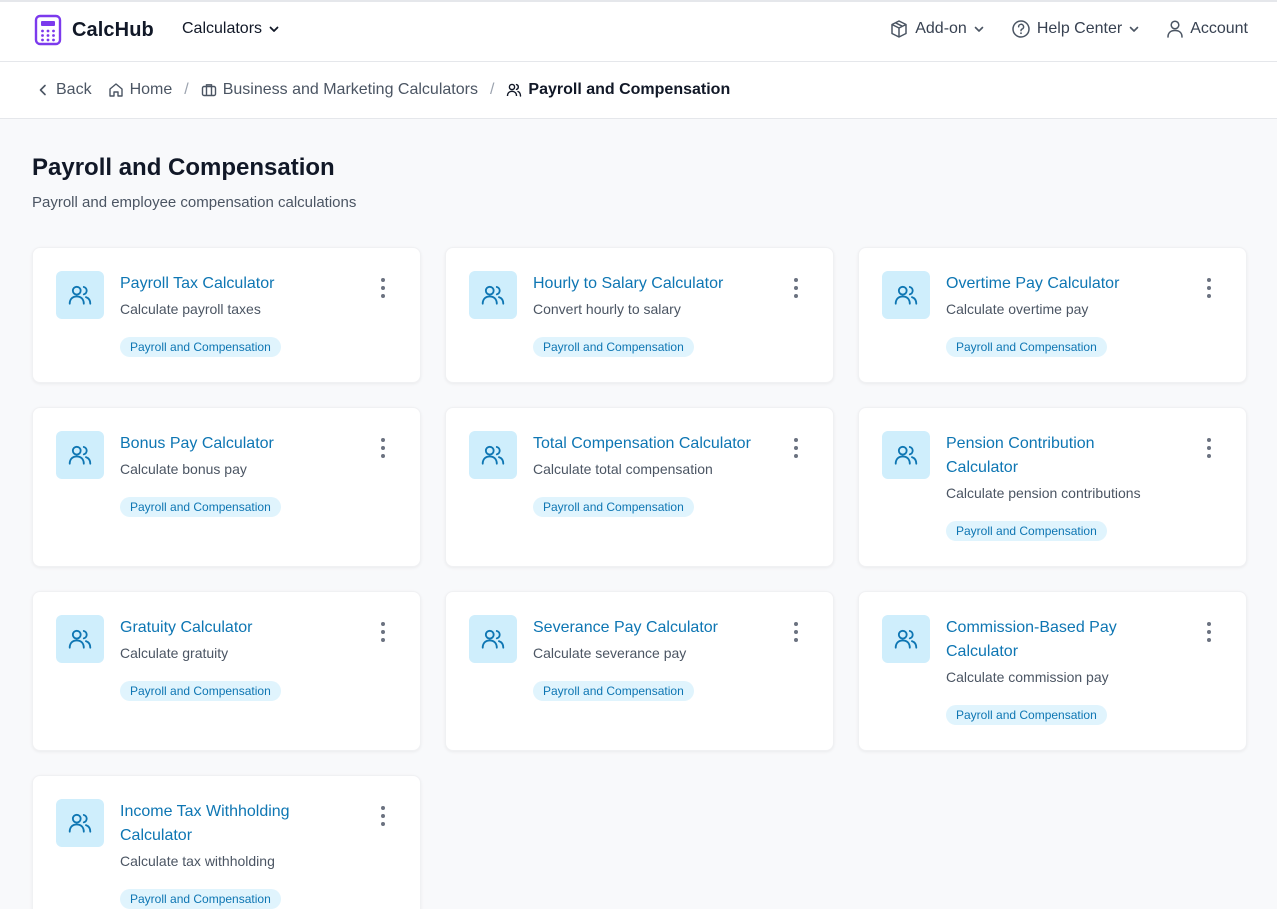 This screenshot has height=909, width=1277. What do you see at coordinates (183, 469) in the screenshot?
I see `card-description: Calculate bonus pay` at bounding box center [183, 469].